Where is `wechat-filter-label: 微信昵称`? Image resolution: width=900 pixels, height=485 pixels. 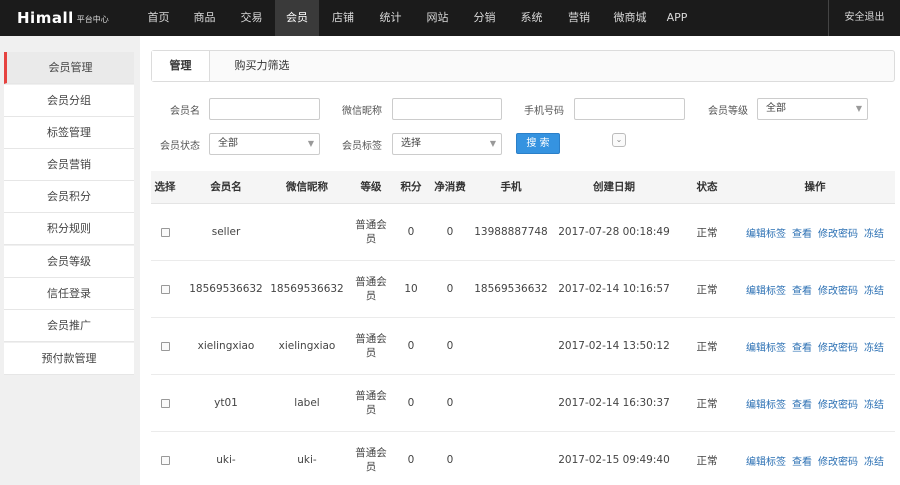
wechat-filter-label: 微信昵称 is located at coordinates (362, 111).